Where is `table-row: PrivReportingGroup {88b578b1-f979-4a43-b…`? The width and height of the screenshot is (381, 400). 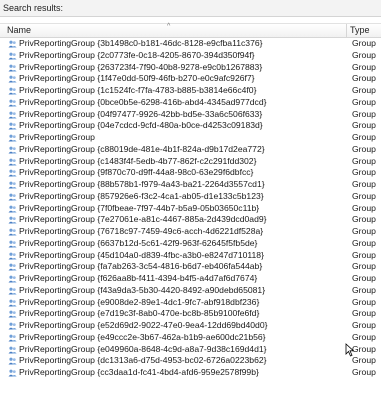 table-row: PrivReportingGroup {88b578b1-f979-4a43-b… is located at coordinates (190, 185).